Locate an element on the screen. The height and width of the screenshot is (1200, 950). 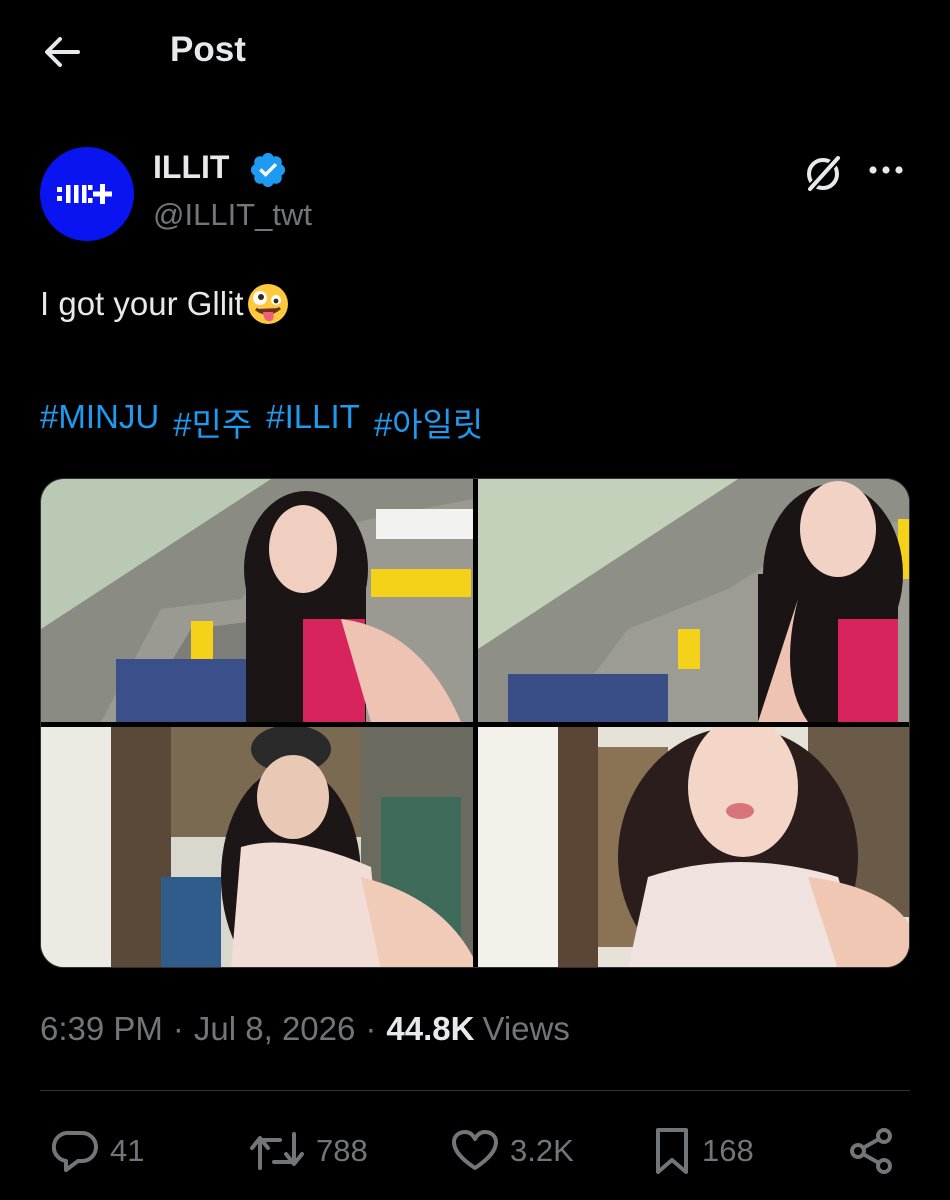
bookmark-button: 168 is located at coordinates (703, 1151).